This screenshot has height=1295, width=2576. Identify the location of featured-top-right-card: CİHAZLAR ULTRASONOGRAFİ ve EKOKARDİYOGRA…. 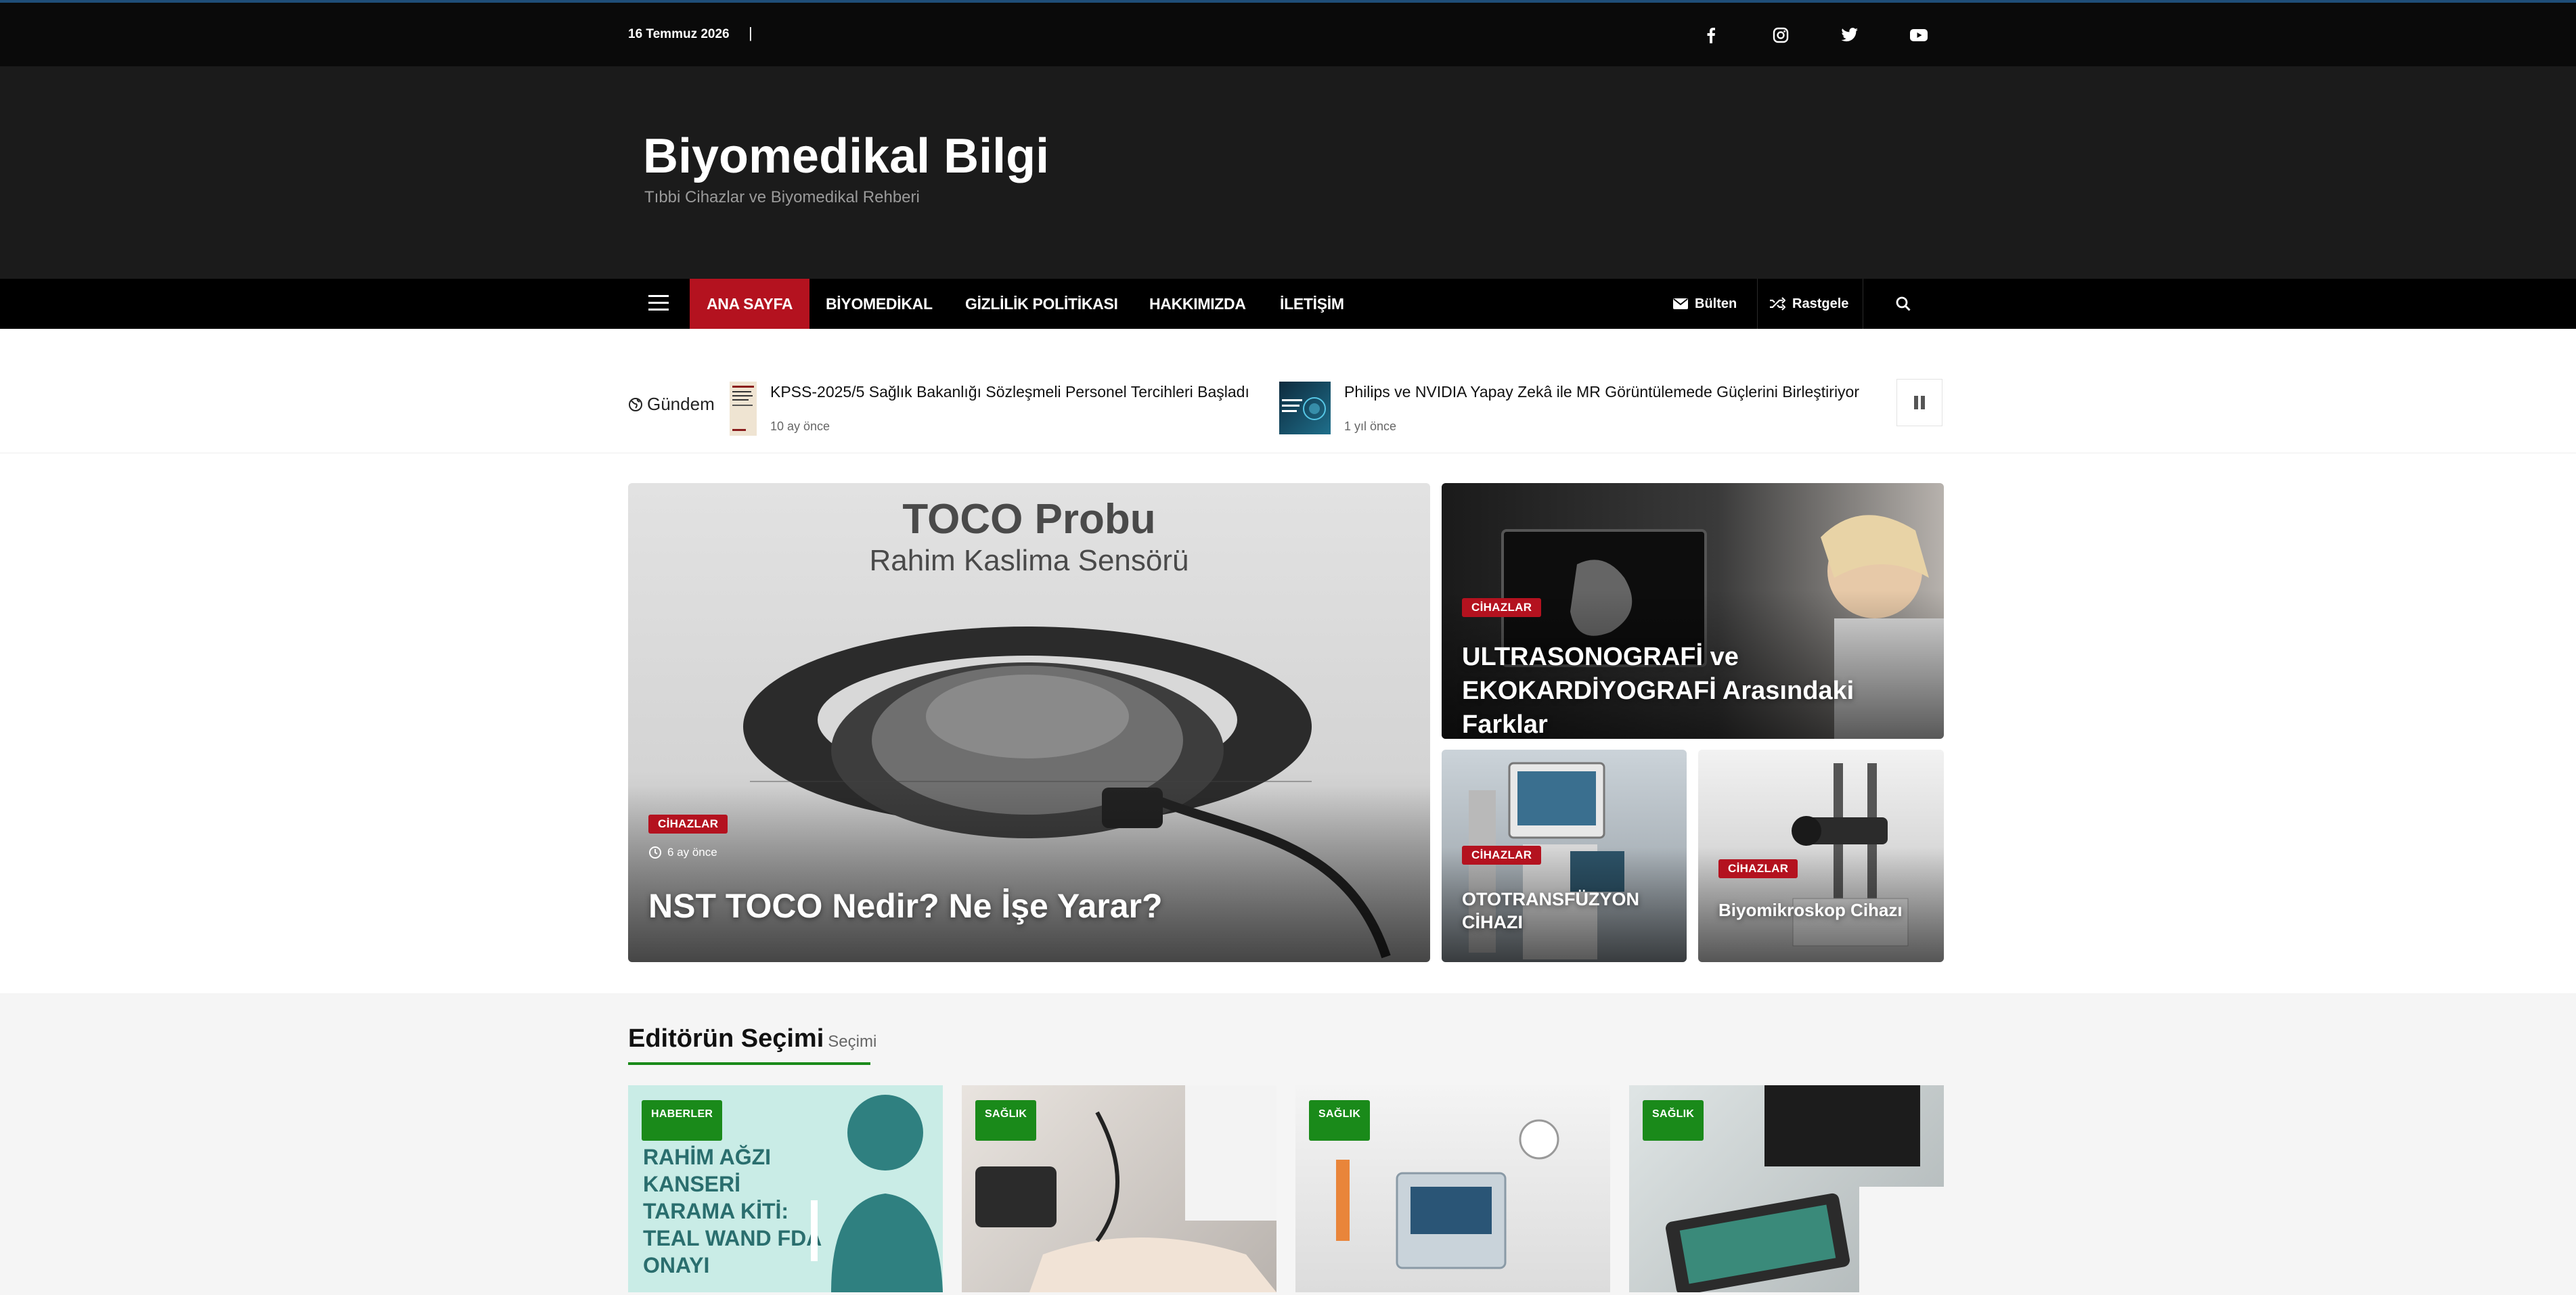
(1693, 611).